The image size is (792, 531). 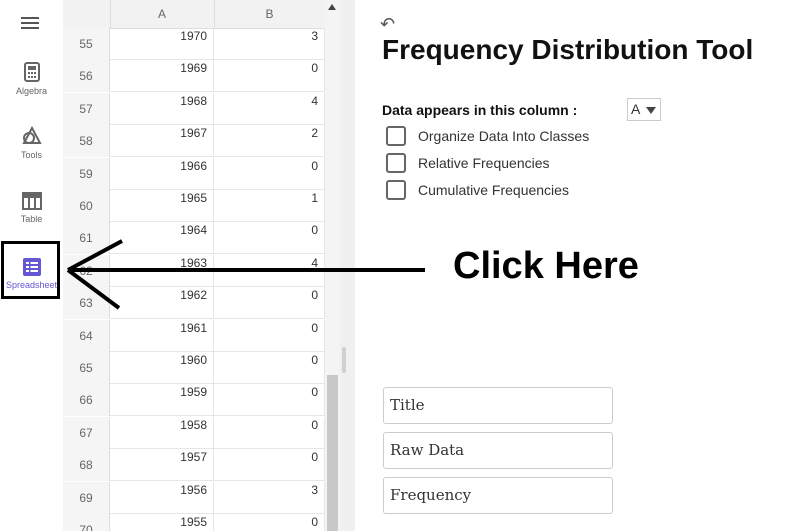 I want to click on table-row: 64 1961 0, so click(x=194, y=335).